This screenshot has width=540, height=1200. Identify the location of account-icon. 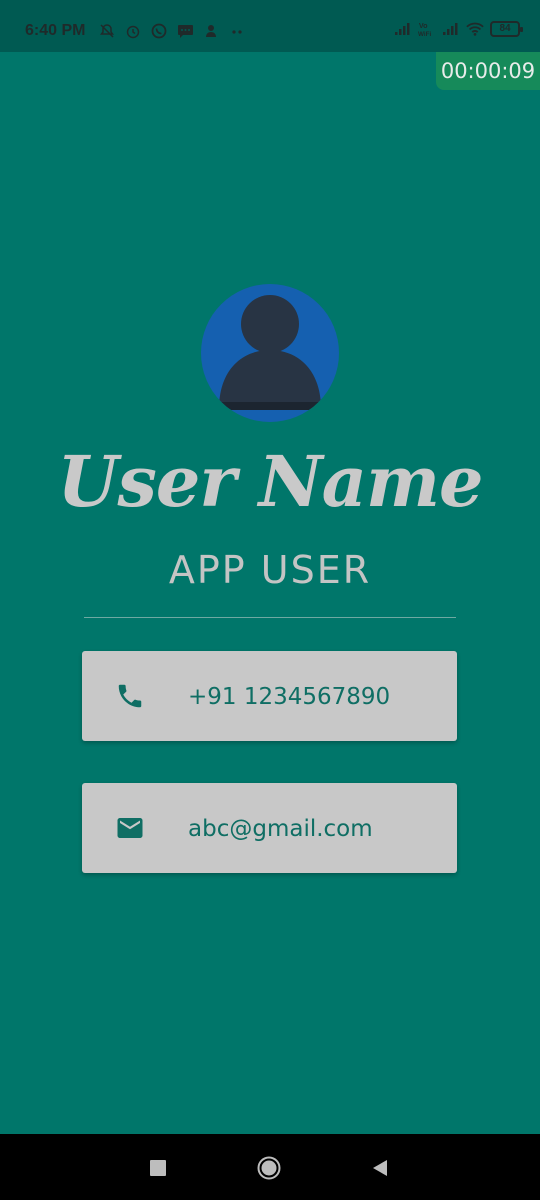
(211, 31).